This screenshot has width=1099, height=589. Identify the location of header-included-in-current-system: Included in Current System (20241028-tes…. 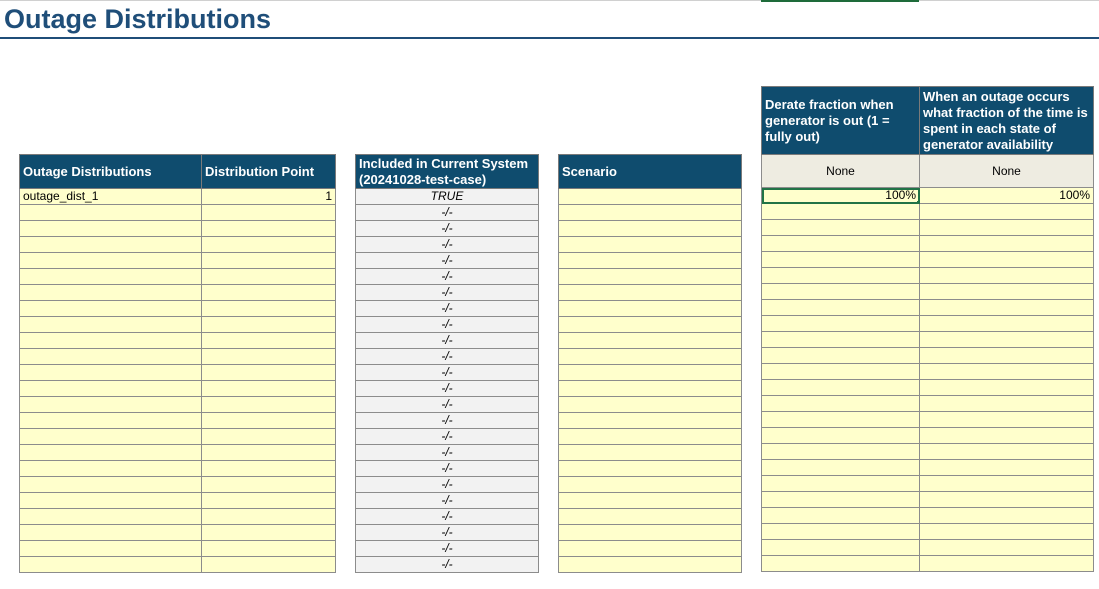
(447, 171).